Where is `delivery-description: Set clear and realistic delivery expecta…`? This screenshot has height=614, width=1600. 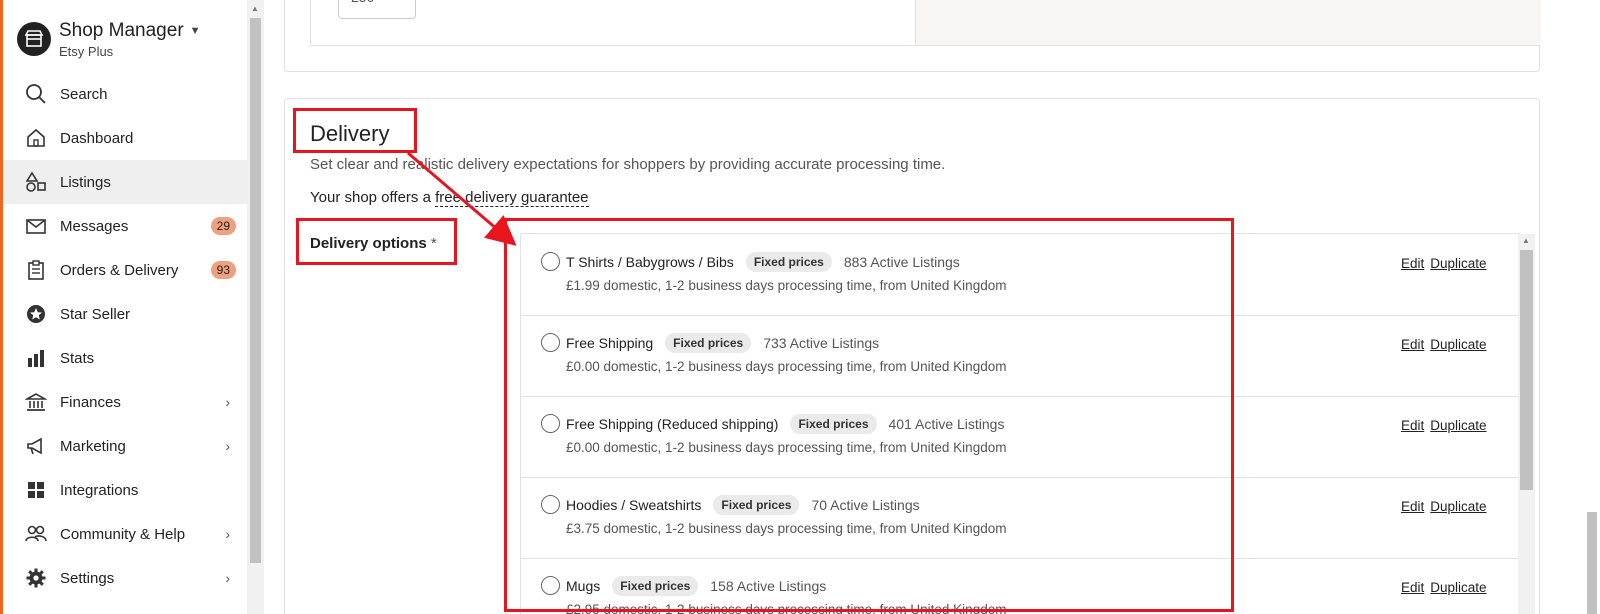
delivery-description: Set clear and realistic delivery expecta… is located at coordinates (628, 164).